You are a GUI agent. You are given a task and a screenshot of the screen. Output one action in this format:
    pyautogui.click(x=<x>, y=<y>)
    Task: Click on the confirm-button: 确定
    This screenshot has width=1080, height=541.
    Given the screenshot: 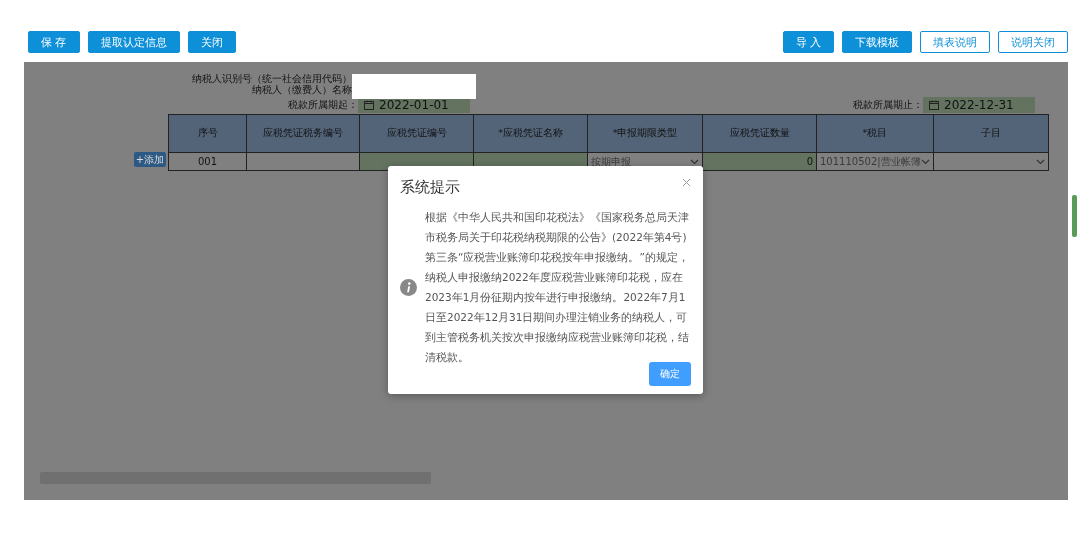 What is the action you would take?
    pyautogui.click(x=670, y=374)
    